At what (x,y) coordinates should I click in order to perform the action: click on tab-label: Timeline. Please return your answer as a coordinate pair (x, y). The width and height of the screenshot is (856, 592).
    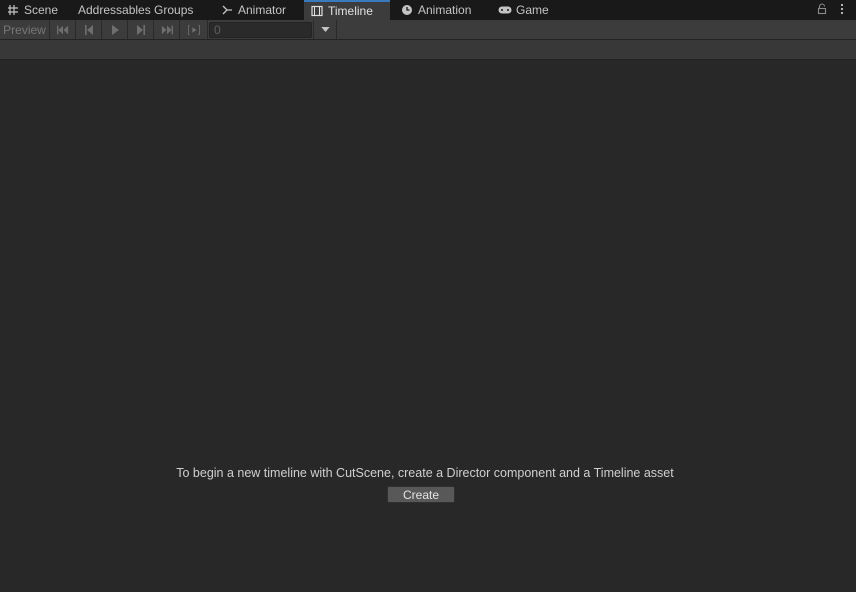
    Looking at the image, I should click on (350, 11).